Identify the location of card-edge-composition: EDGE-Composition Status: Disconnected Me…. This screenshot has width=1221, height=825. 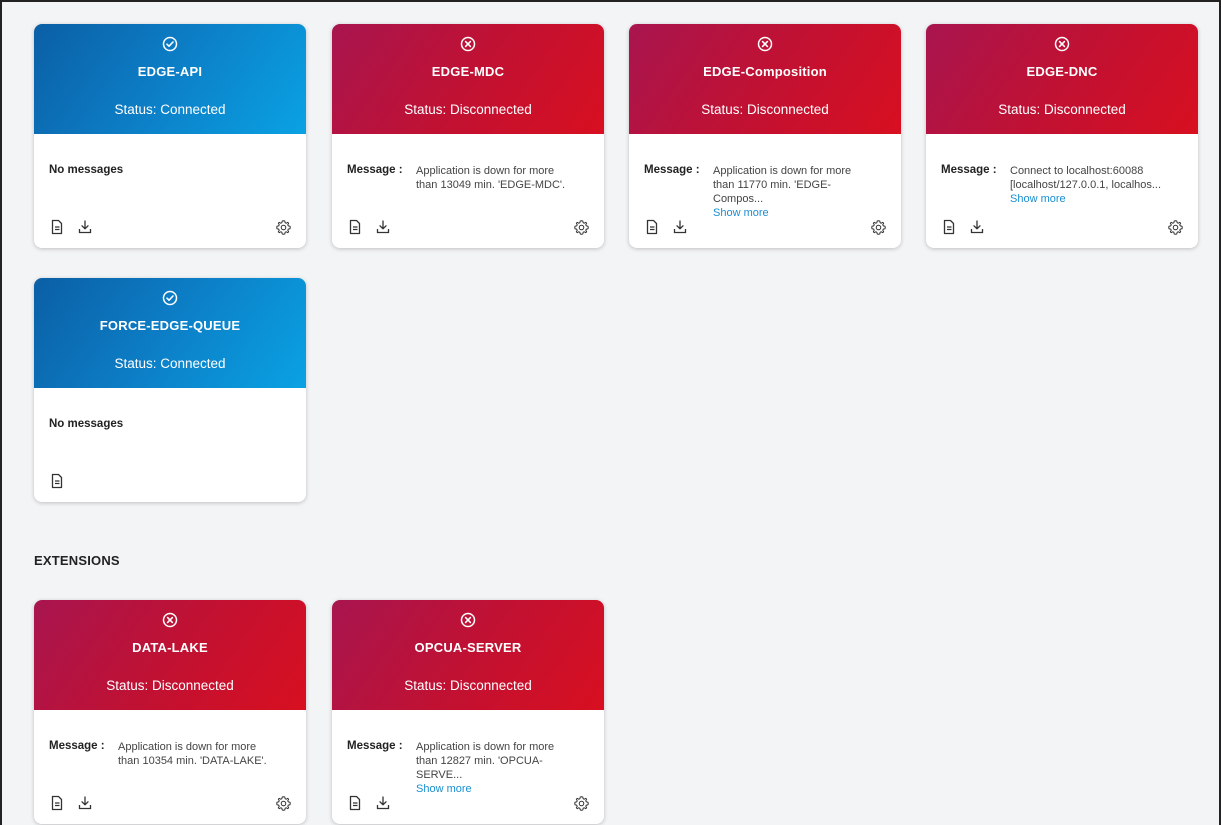
(765, 136).